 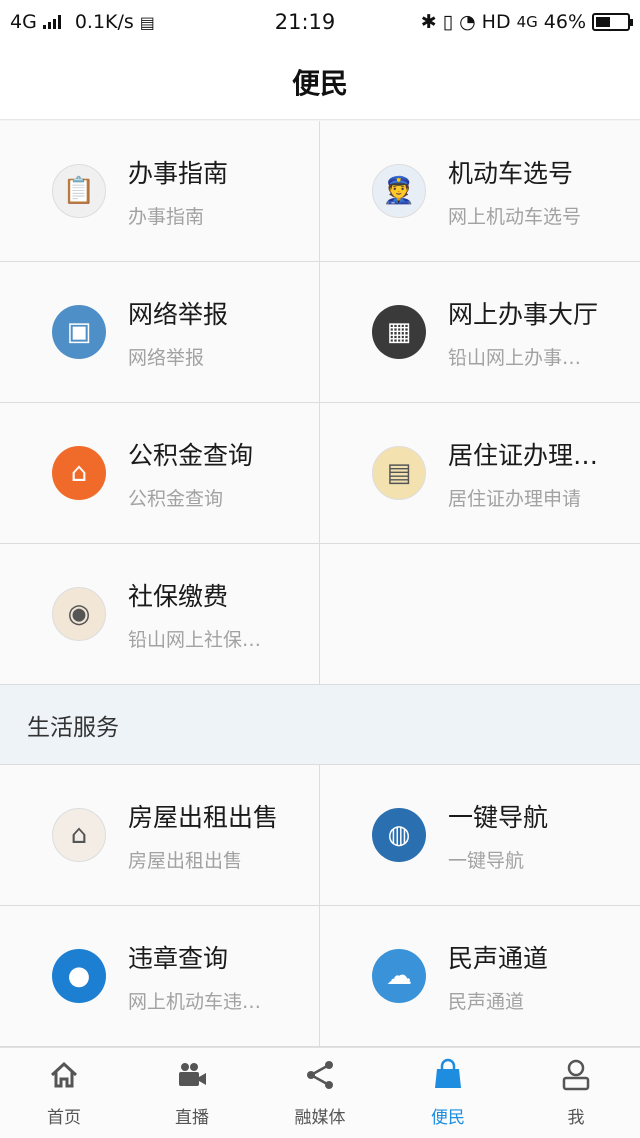 I want to click on service-item: 👮 机动车选号网上机动车选号, so click(x=480, y=191).